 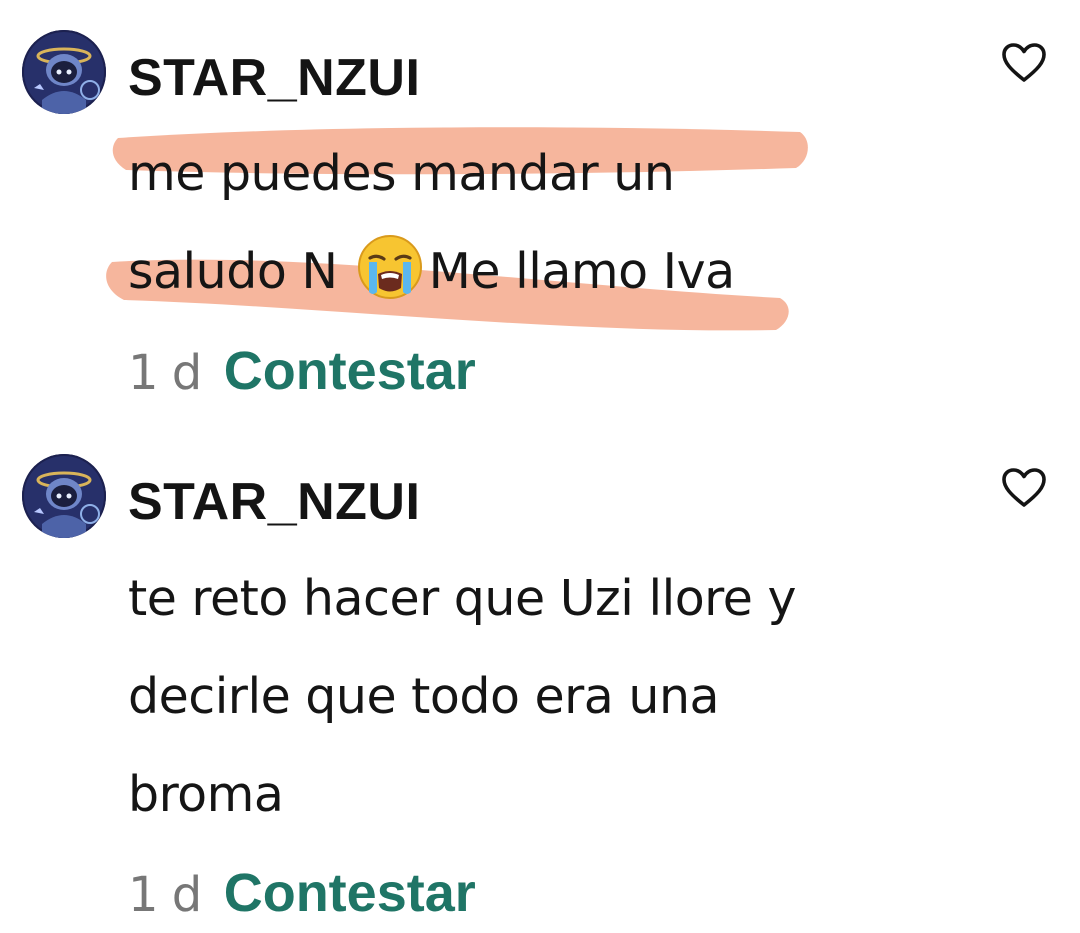 I want to click on comment-text-segment: Me llamo Iva, so click(x=582, y=271).